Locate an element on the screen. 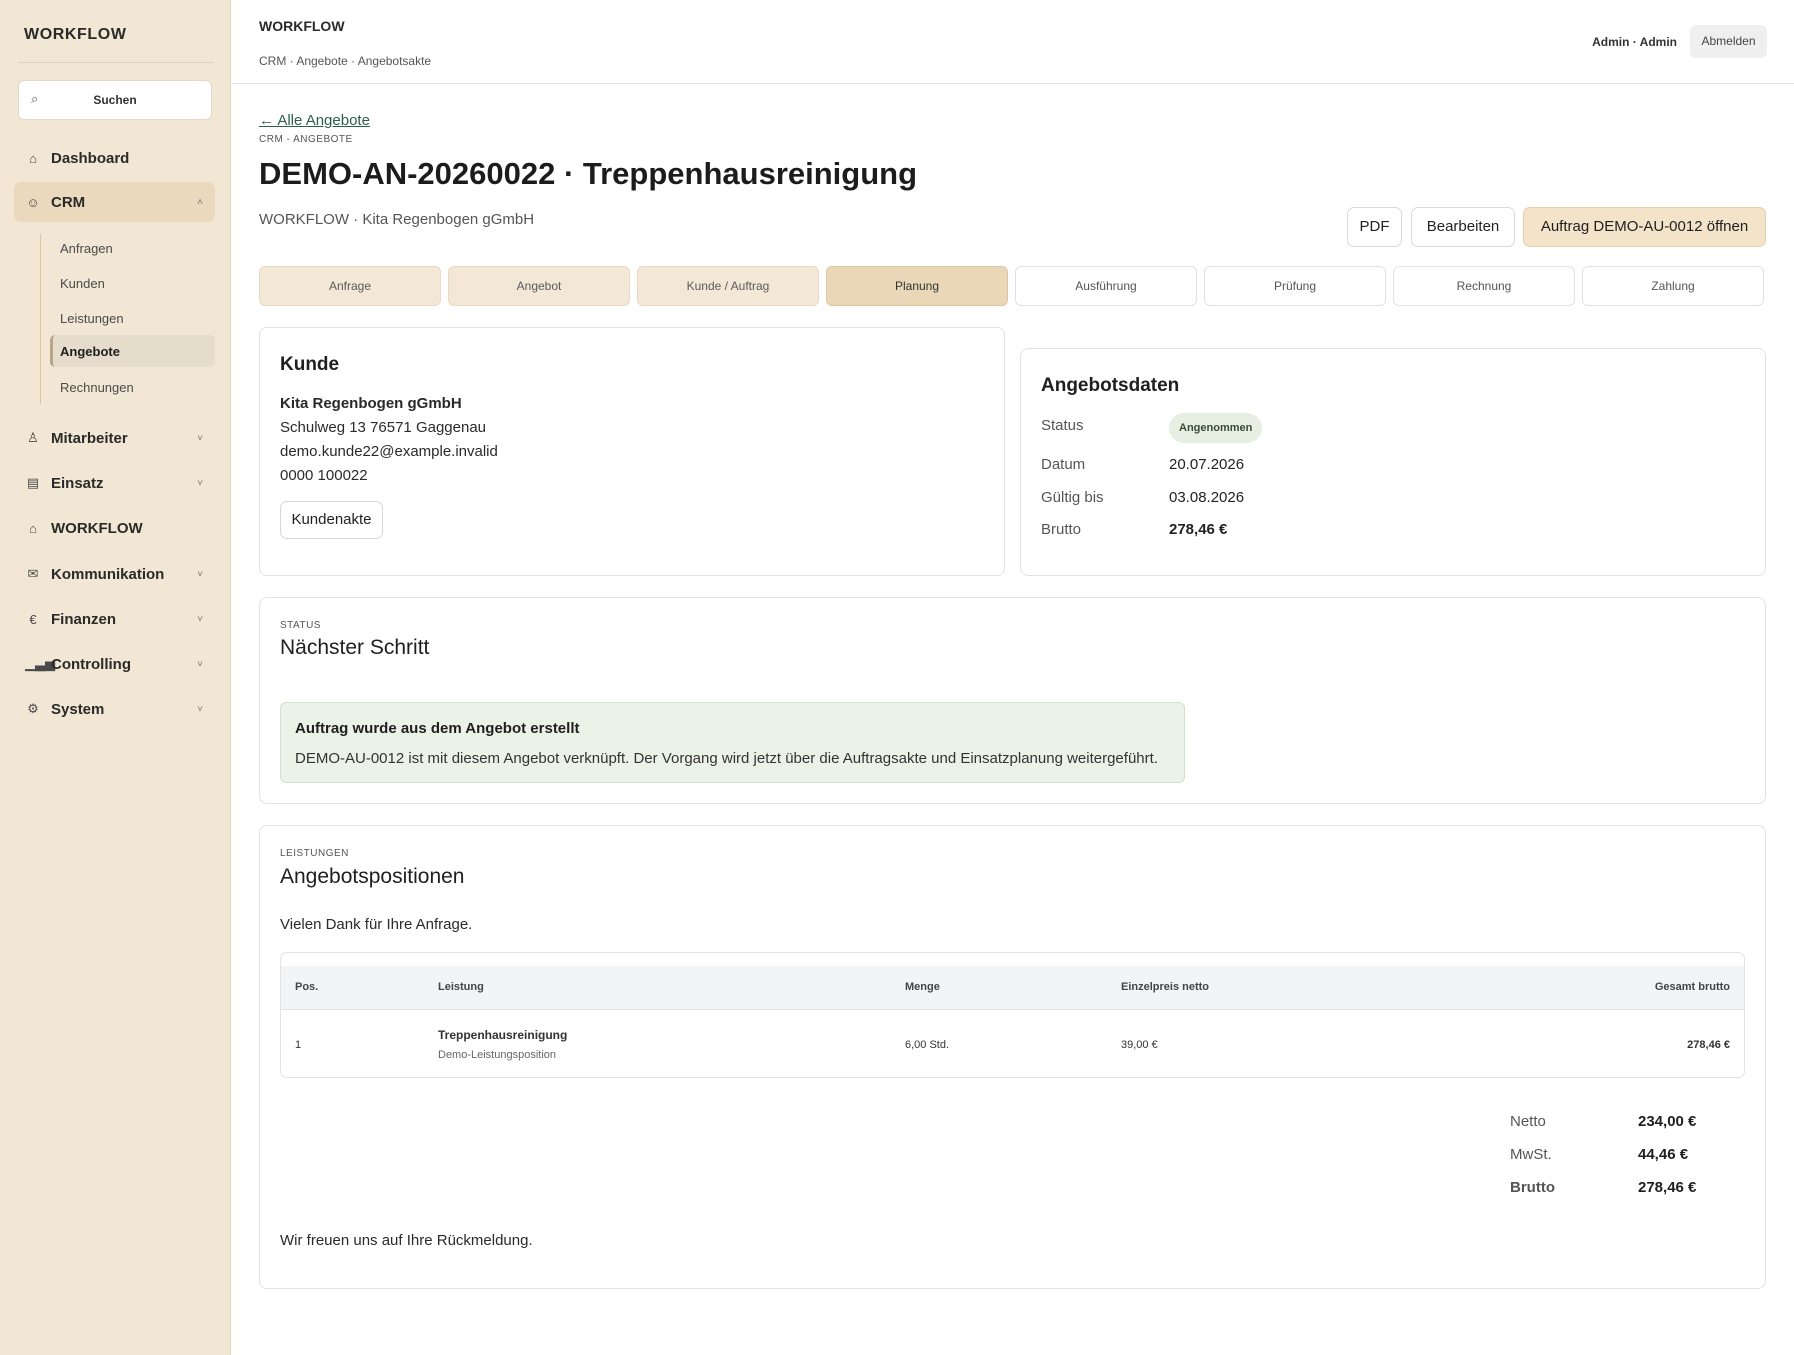 Image resolution: width=1794 pixels, height=1355 pixels. sidebar-item-kommunikation: ✉ Kommunikation ˅ is located at coordinates (114, 574).